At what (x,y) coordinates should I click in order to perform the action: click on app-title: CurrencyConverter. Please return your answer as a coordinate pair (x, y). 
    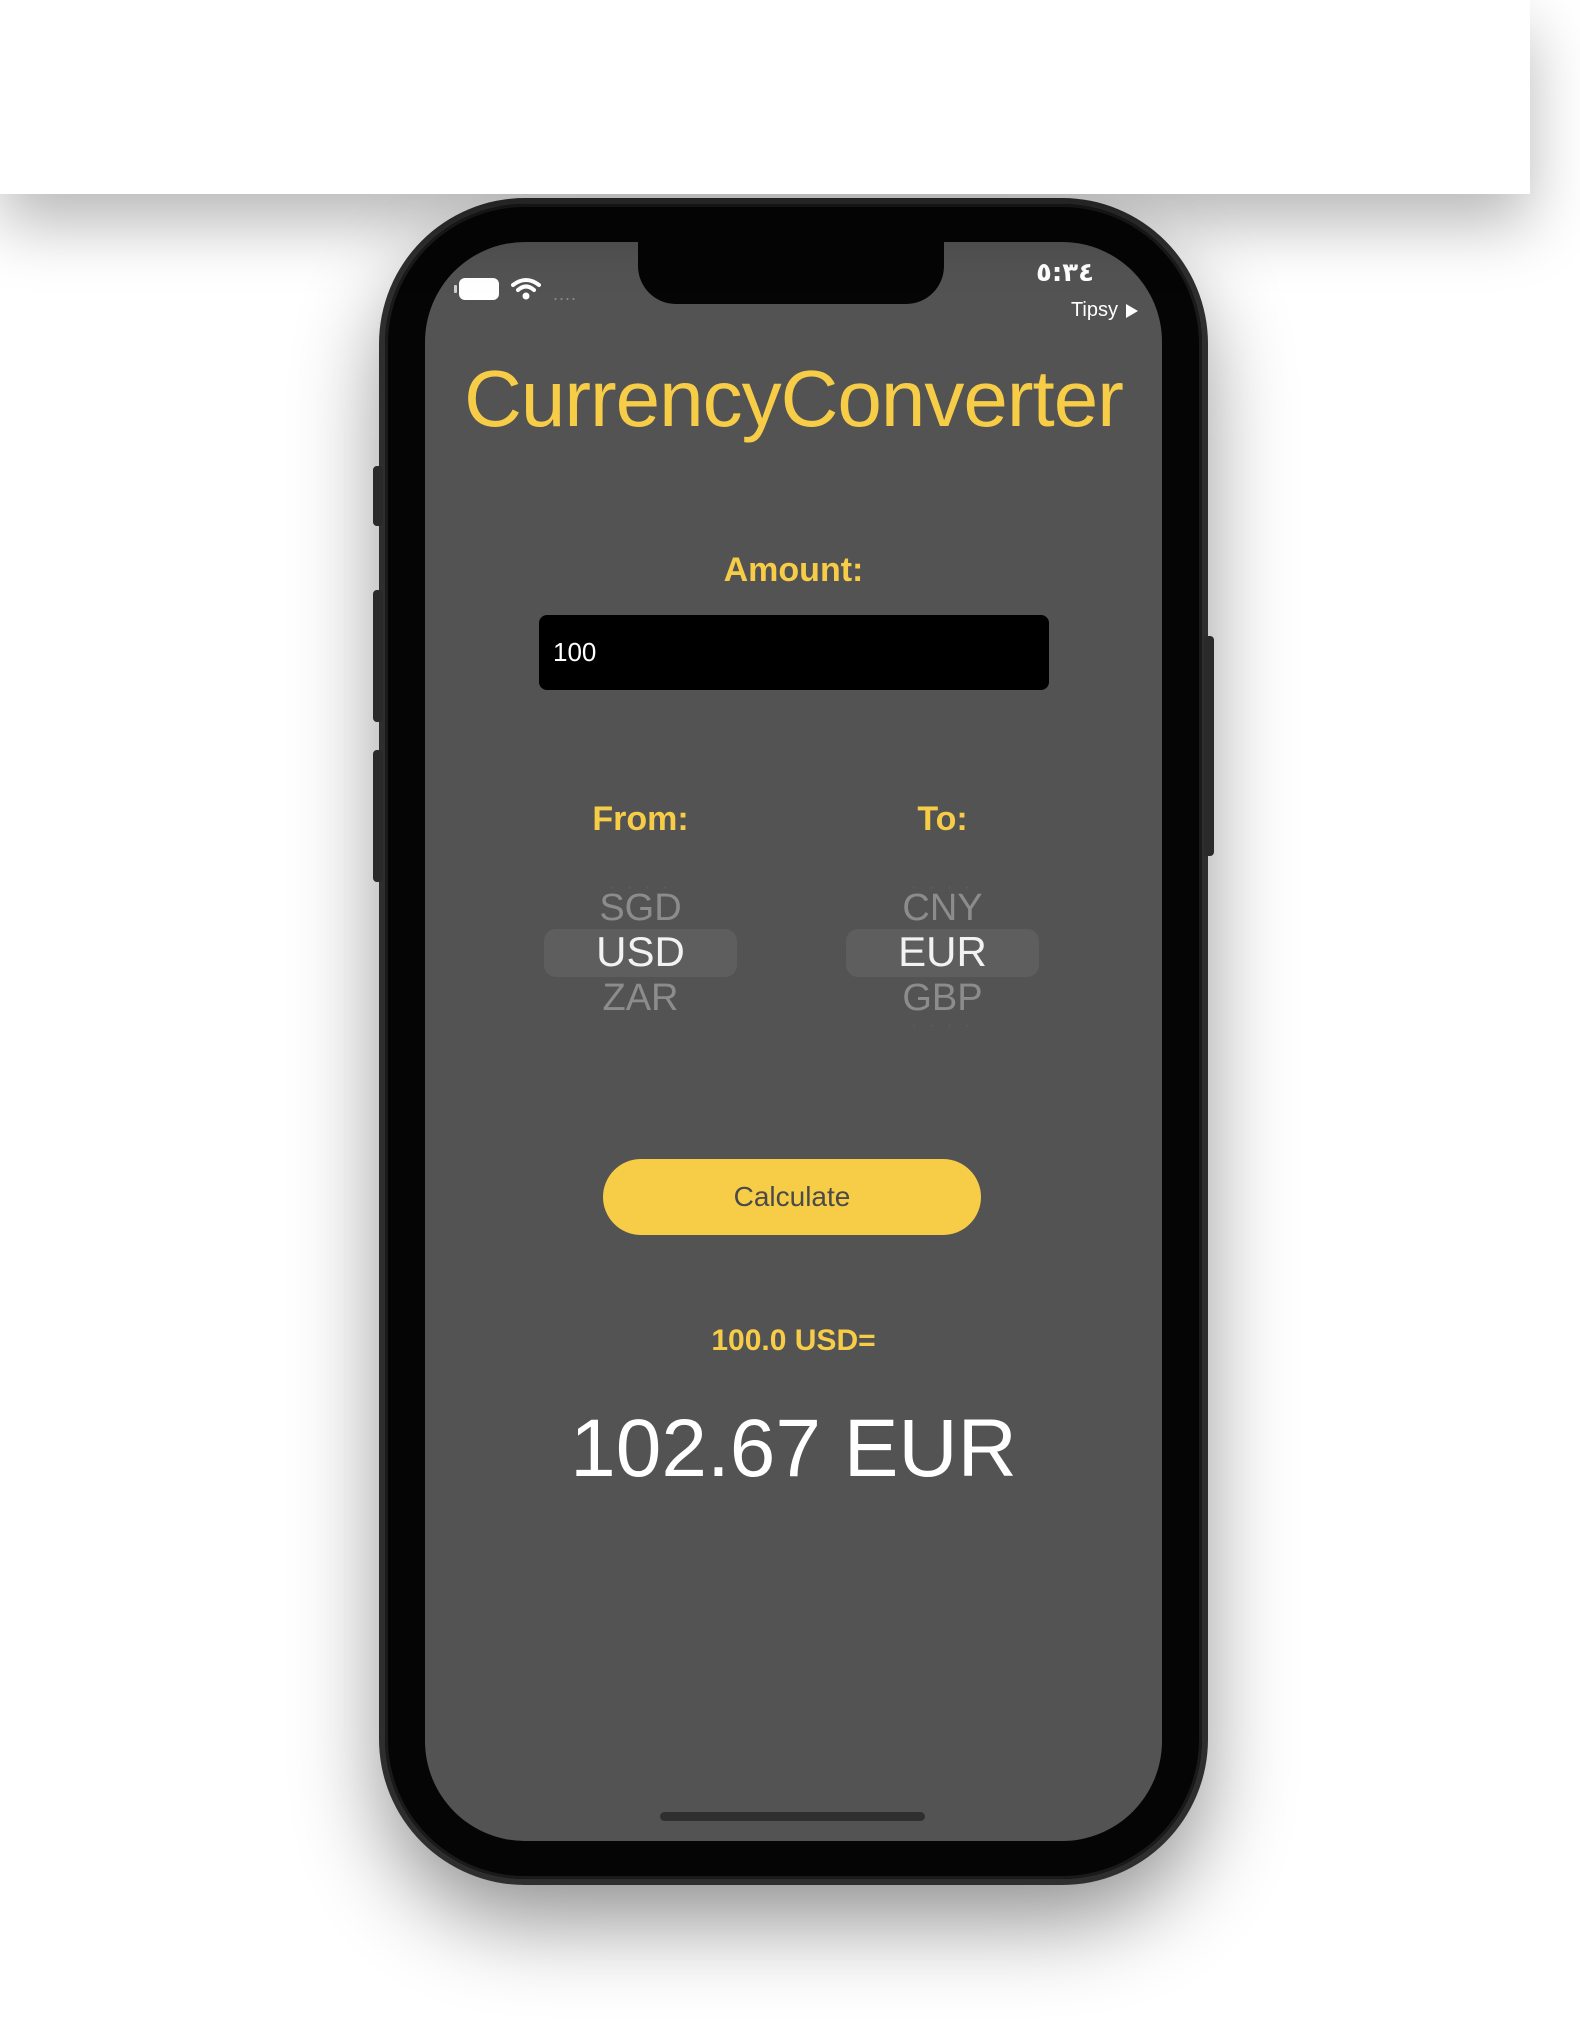
    Looking at the image, I should click on (794, 398).